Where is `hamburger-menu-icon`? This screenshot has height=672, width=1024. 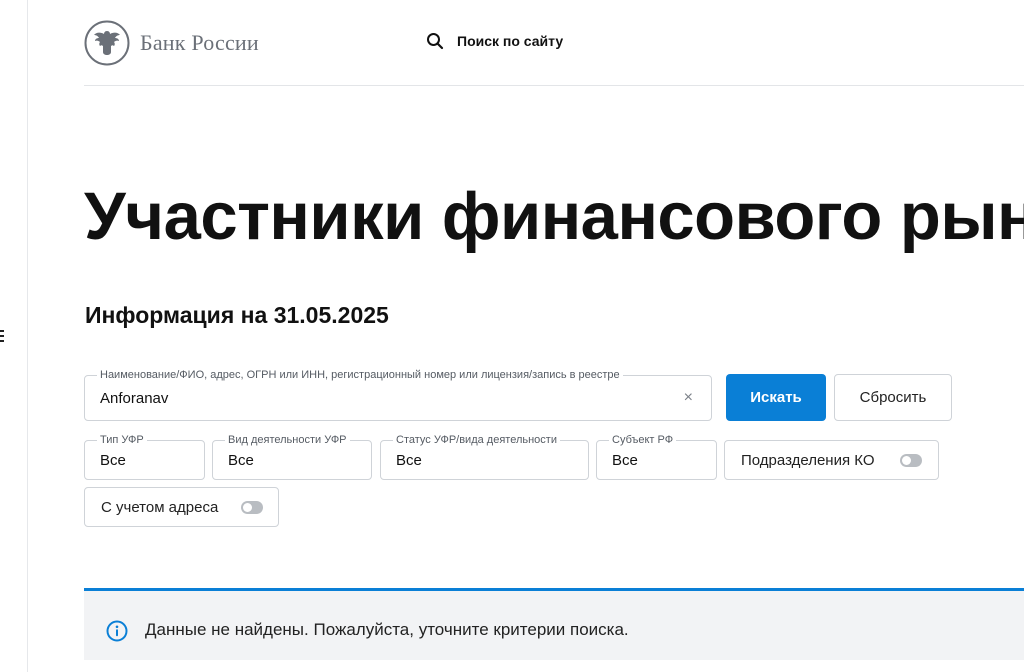
hamburger-menu-icon is located at coordinates (2, 336).